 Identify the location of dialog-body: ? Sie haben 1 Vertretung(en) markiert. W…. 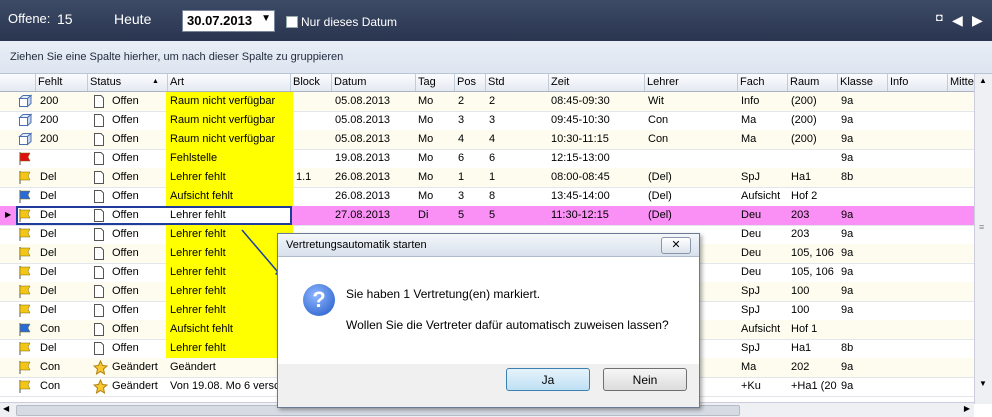
(488, 310).